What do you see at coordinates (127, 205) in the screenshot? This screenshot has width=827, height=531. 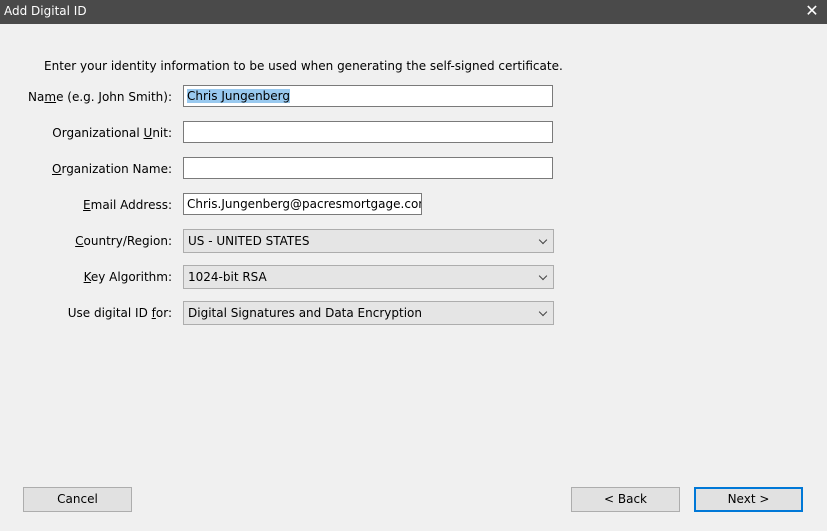 I see `email-label: Email Address:` at bounding box center [127, 205].